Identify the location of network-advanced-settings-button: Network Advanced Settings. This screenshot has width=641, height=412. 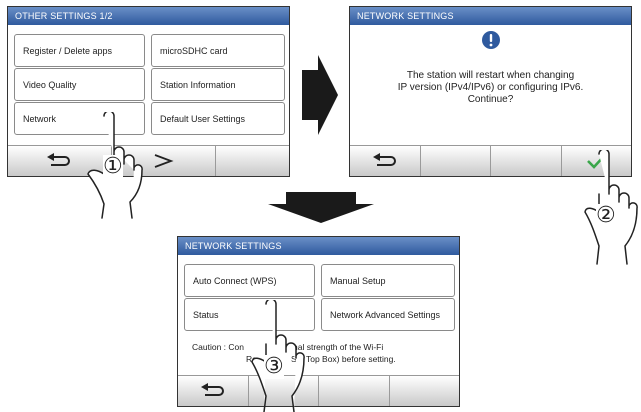
(388, 314).